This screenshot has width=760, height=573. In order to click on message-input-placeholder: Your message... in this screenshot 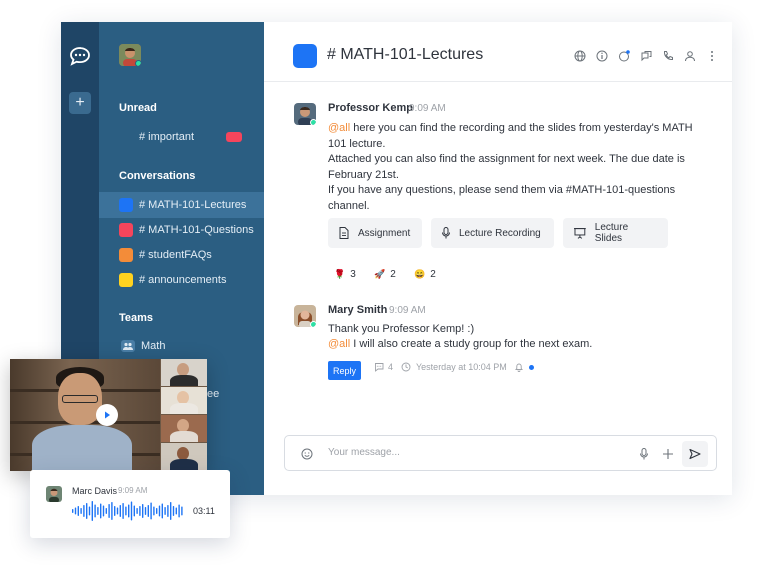, I will do `click(364, 452)`.